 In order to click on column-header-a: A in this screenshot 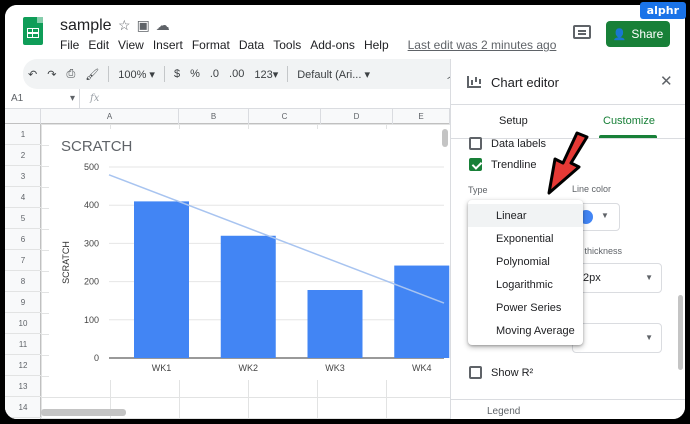, I will do `click(110, 116)`.